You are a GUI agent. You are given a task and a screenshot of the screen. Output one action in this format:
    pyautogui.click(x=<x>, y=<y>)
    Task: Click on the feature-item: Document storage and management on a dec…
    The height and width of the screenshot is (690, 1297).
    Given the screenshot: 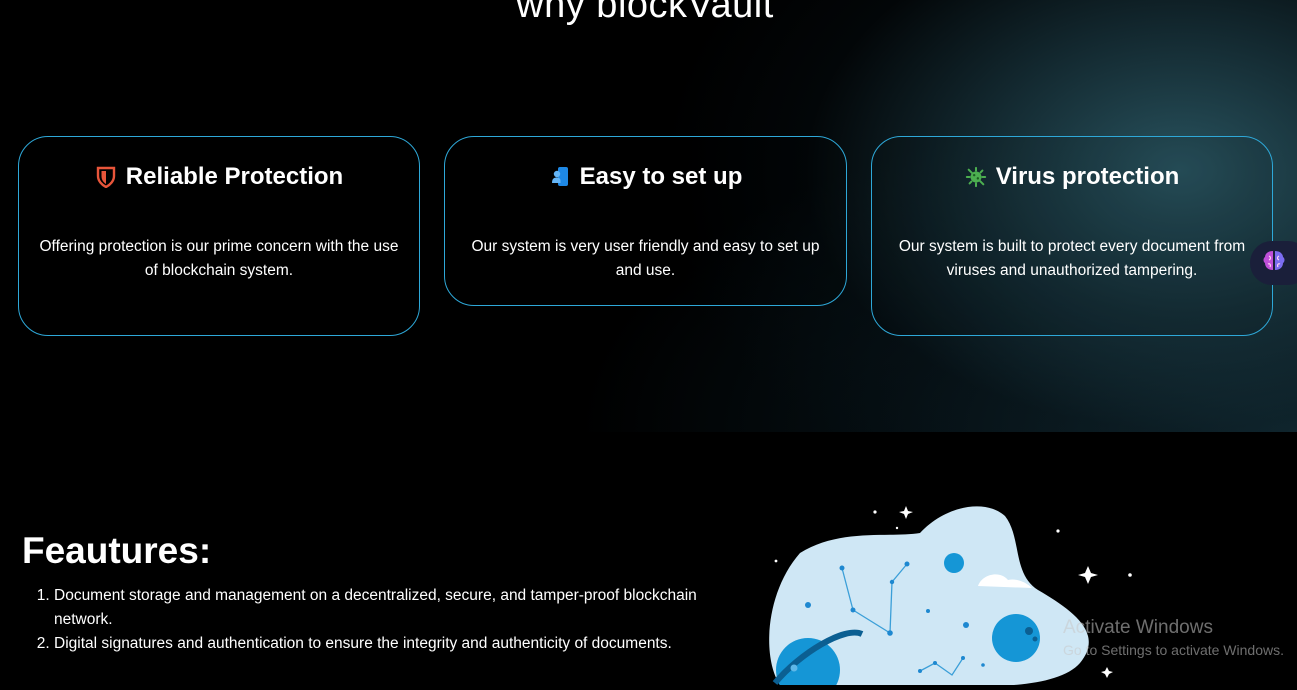 What is the action you would take?
    pyautogui.click(x=384, y=608)
    